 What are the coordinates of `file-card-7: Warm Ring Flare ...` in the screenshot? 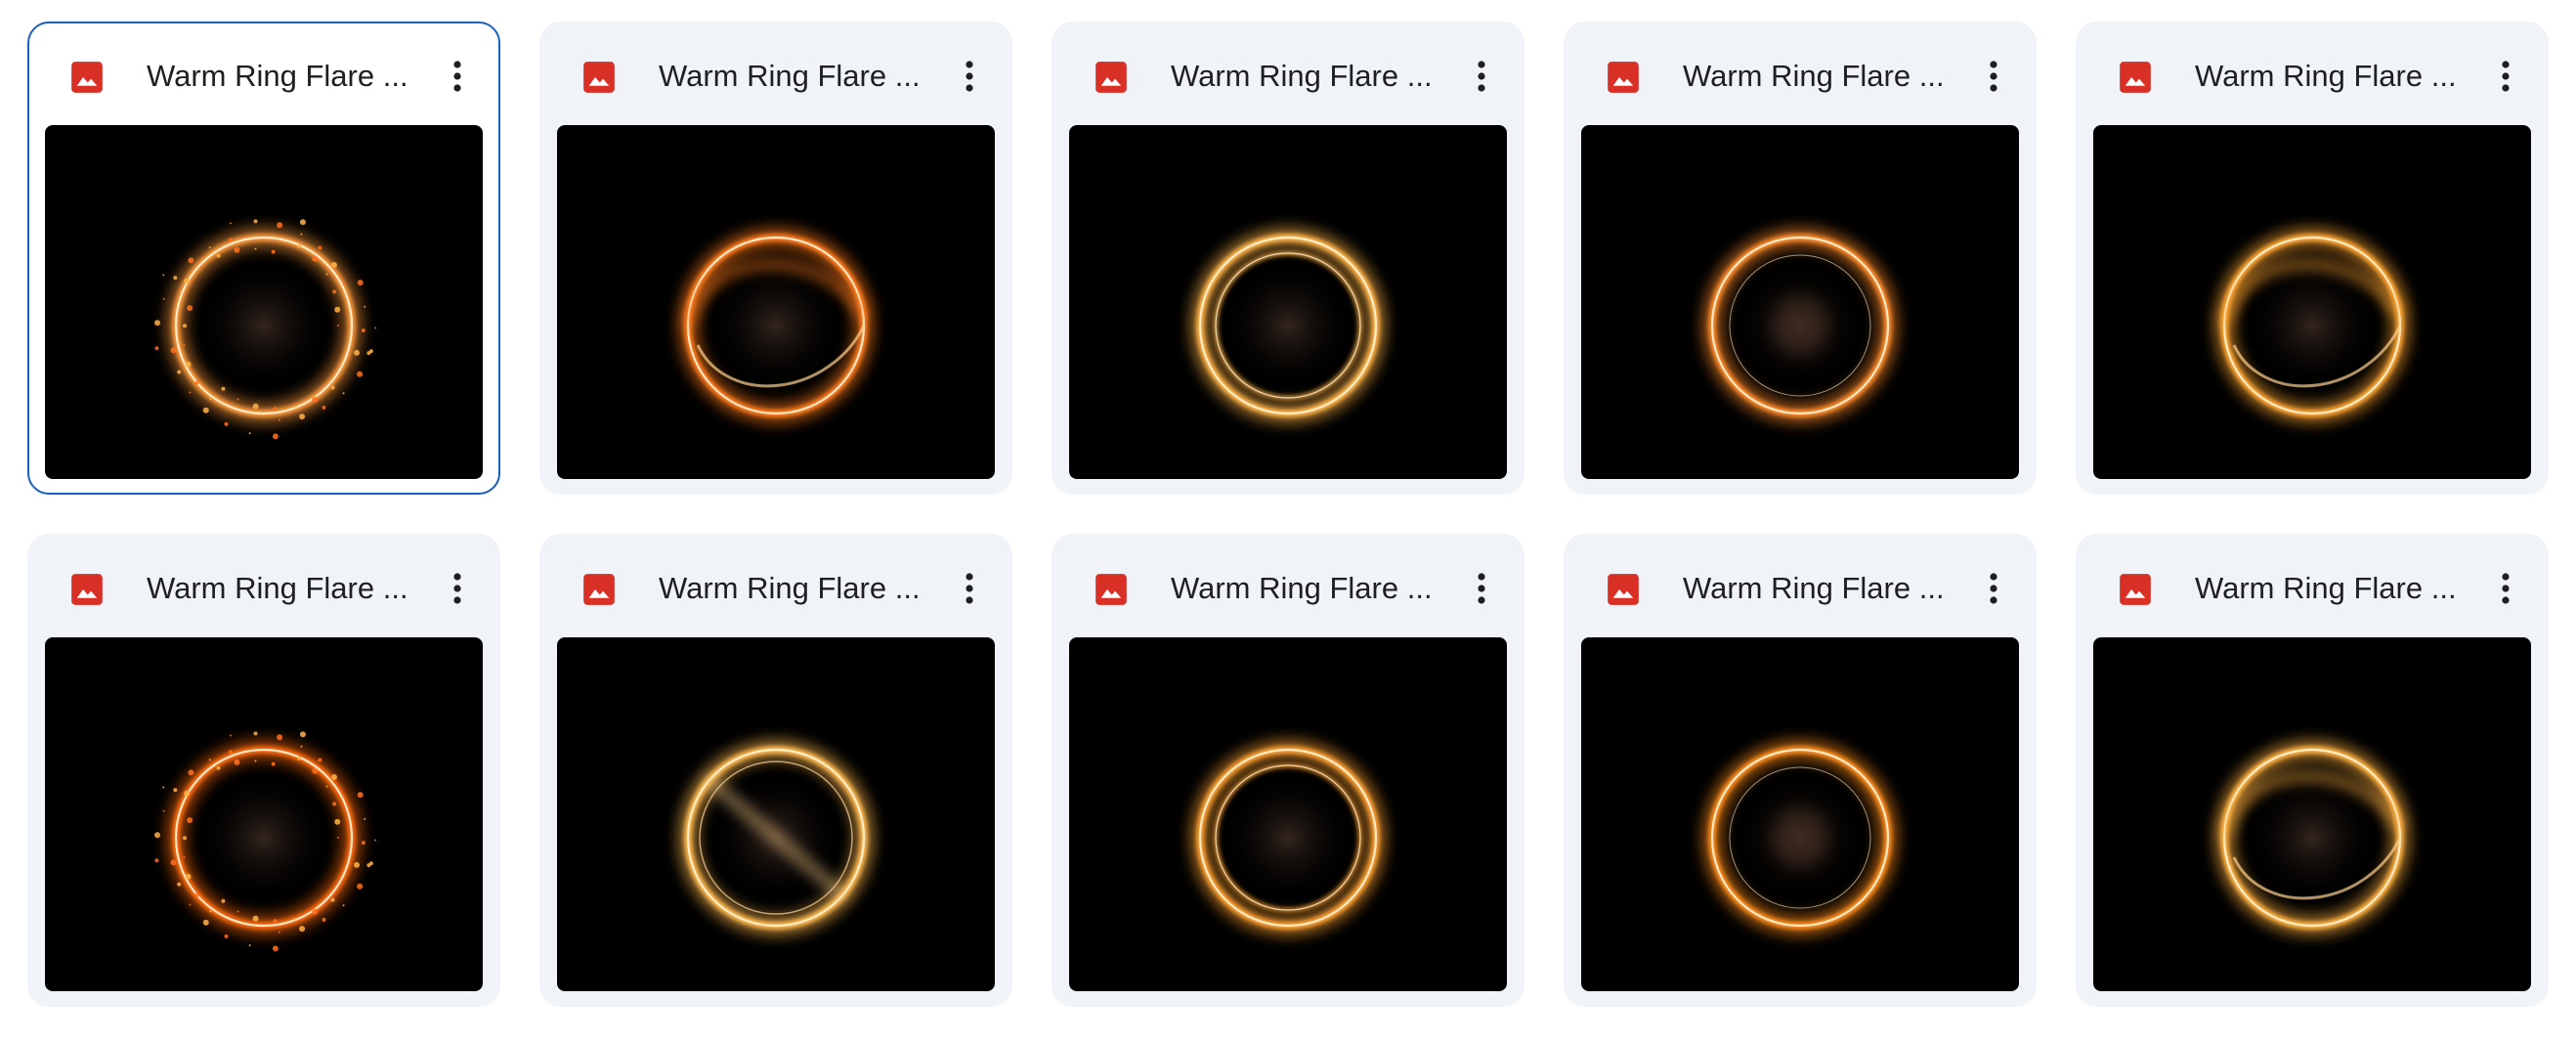 It's located at (776, 770).